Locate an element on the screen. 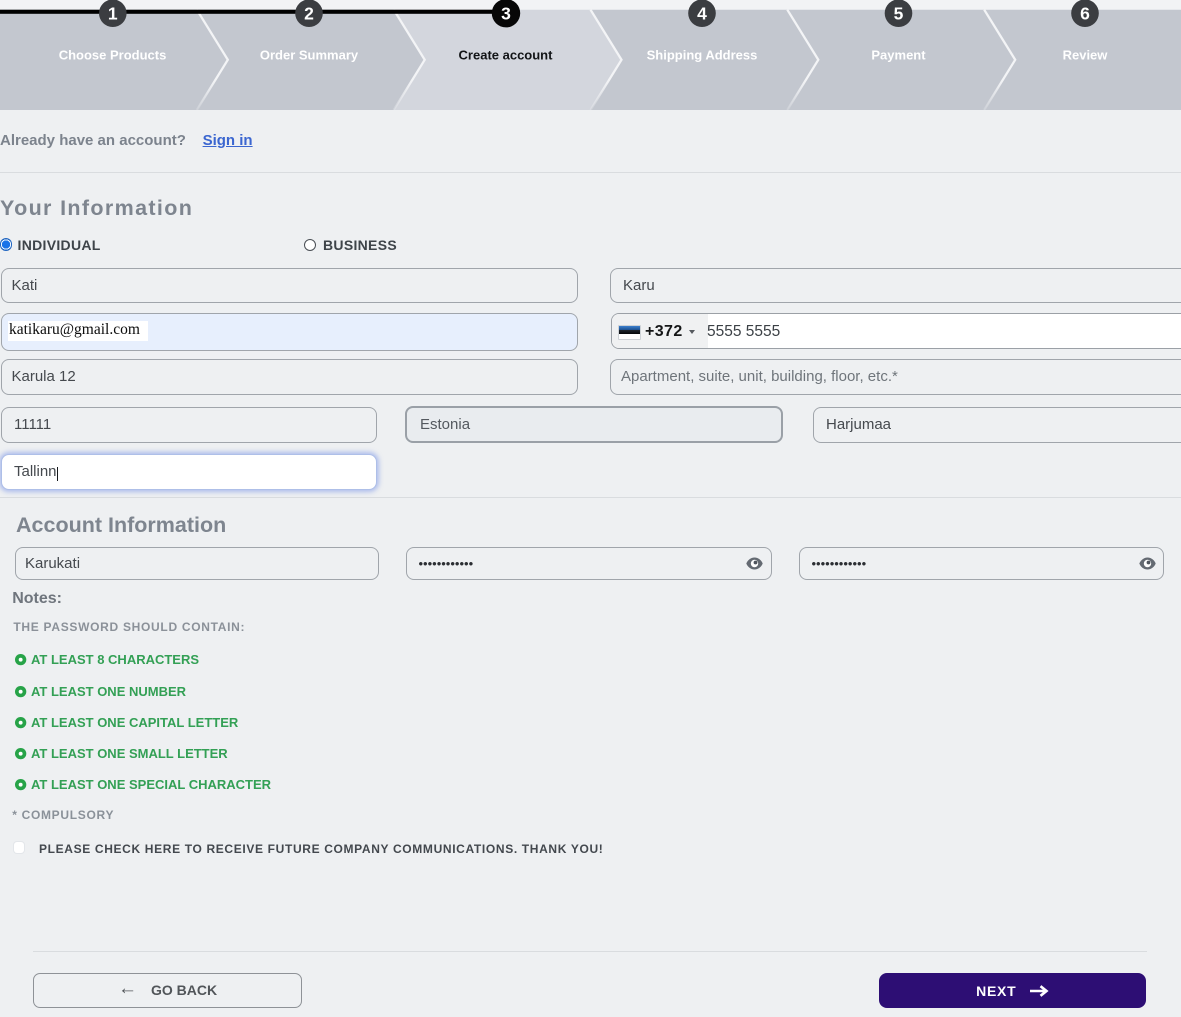 This screenshot has height=1017, width=1181. svg-text: Choose Products is located at coordinates (113, 54).